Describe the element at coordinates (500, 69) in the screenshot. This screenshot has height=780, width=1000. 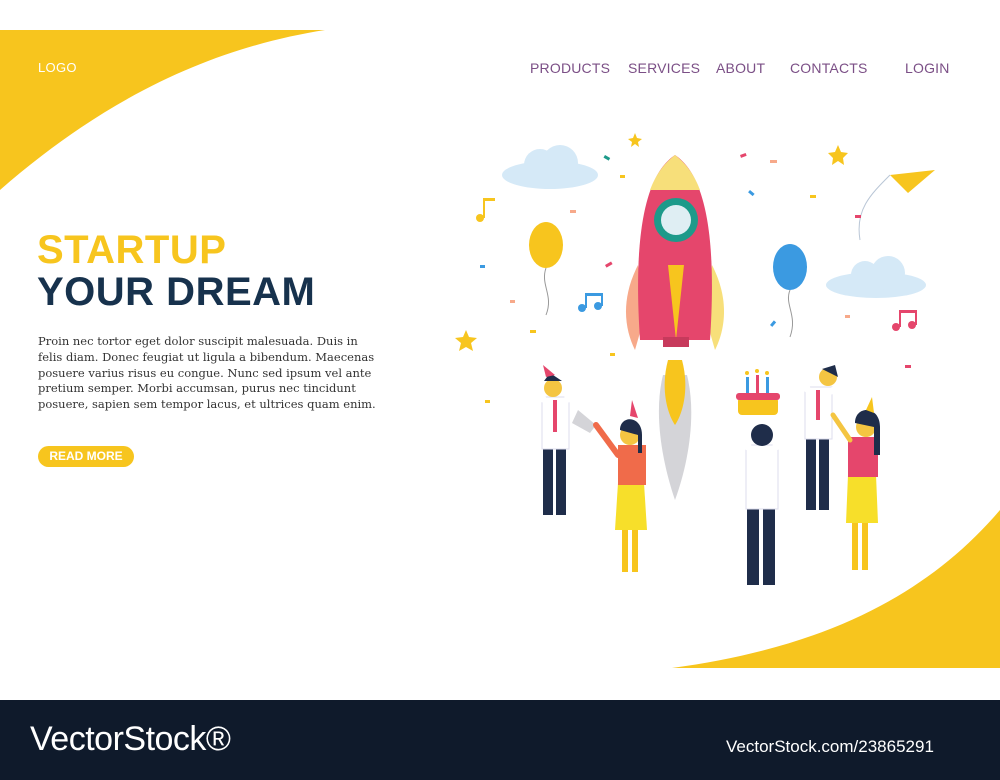
I see `main-nav: PRODUCTS SERVICES ABOUT CONTACTS LOGIN` at that location.